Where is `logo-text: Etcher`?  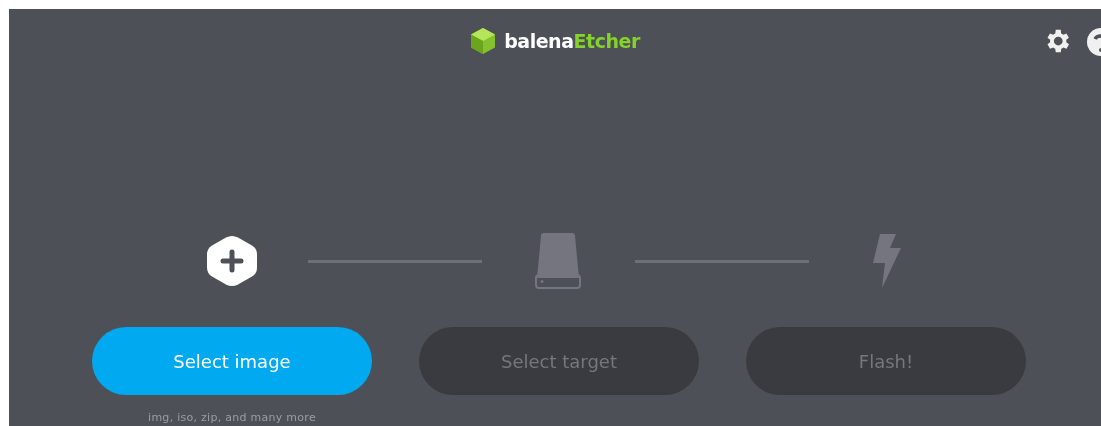 logo-text: Etcher is located at coordinates (606, 41).